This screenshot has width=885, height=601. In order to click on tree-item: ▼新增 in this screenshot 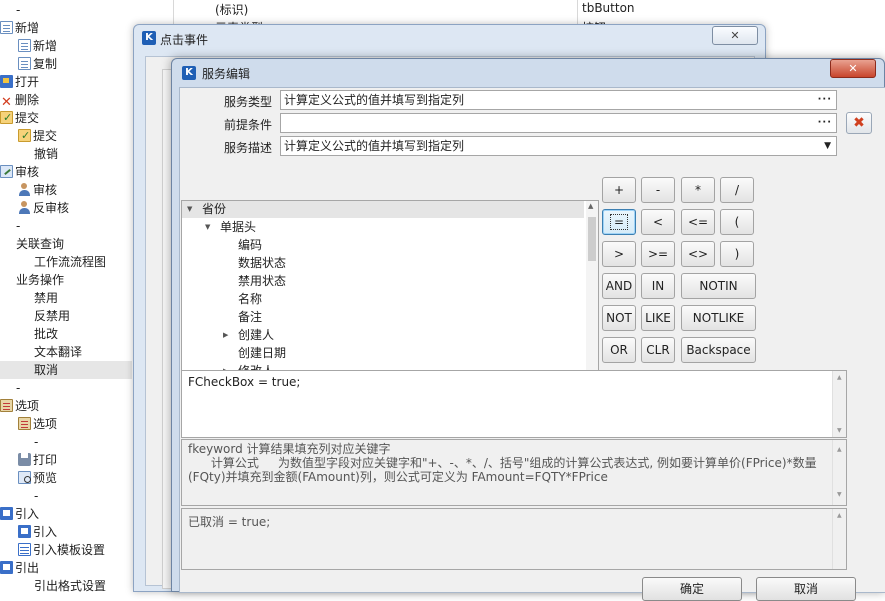, I will do `click(19, 28)`.